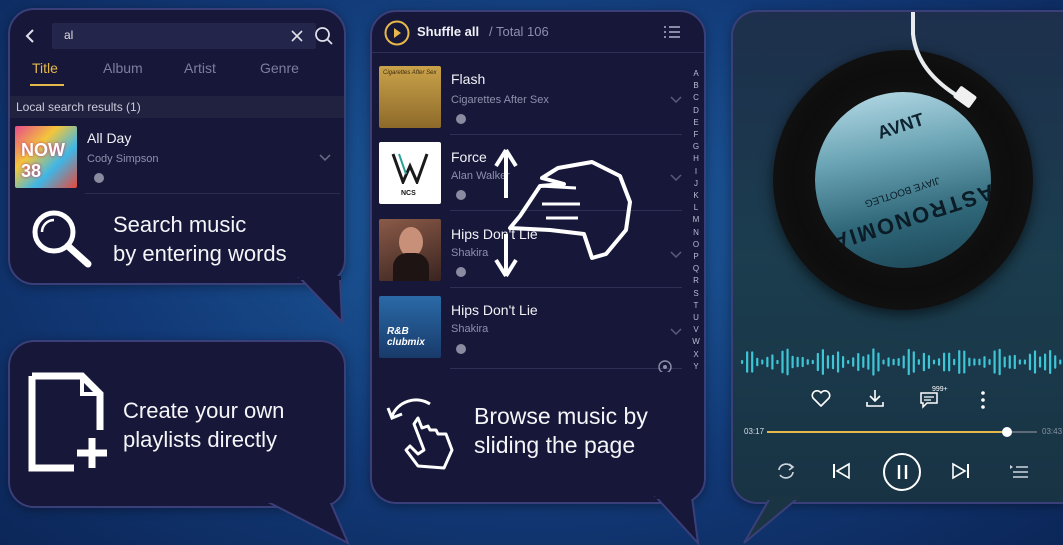 This screenshot has width=1063, height=545. What do you see at coordinates (177, 156) in the screenshot?
I see `search-result-row: NOW 38 All Day Cody Simpson` at bounding box center [177, 156].